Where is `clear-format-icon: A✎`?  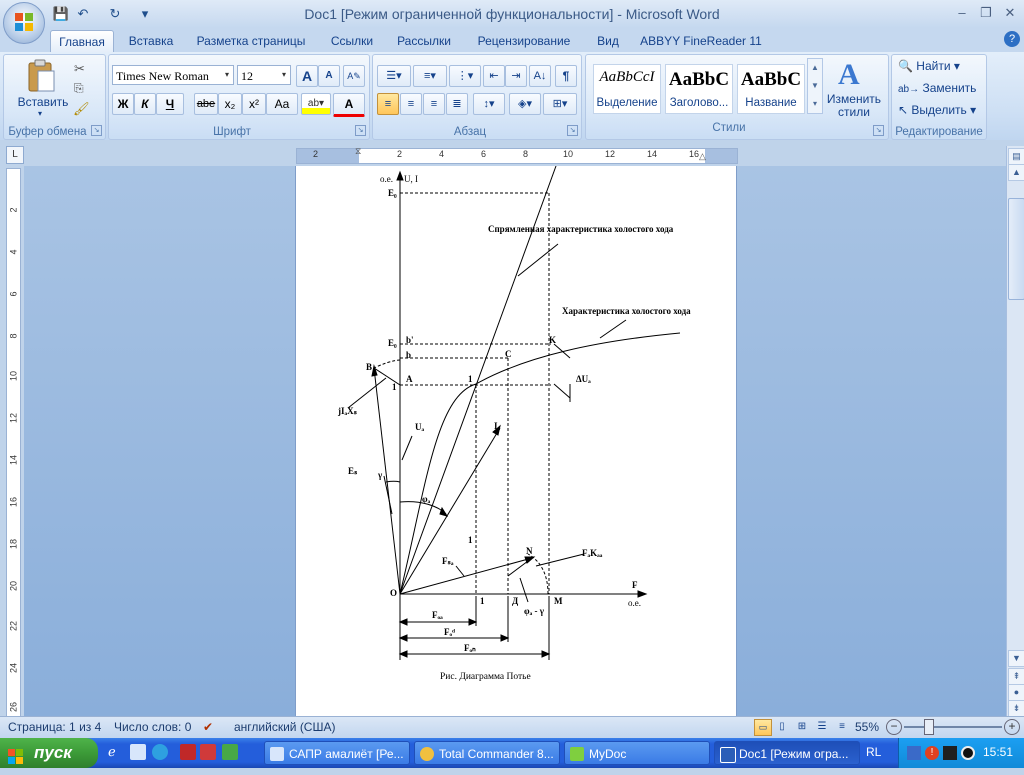 clear-format-icon: A✎ is located at coordinates (354, 76).